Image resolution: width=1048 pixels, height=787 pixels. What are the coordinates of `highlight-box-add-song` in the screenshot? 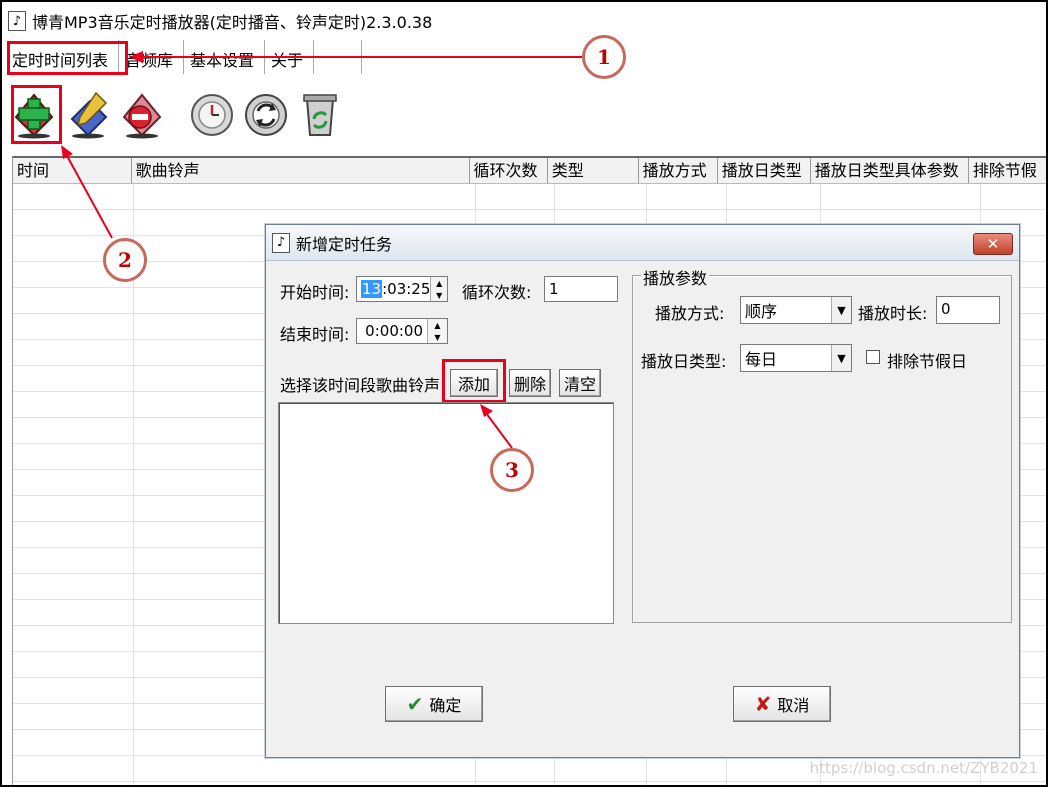 It's located at (474, 381).